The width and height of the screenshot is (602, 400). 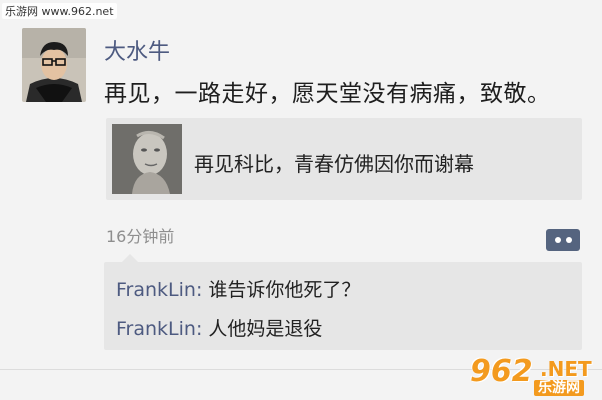 I want to click on shared-link-title: 再见科比，青春仿佛因你而谢幕, so click(x=334, y=164).